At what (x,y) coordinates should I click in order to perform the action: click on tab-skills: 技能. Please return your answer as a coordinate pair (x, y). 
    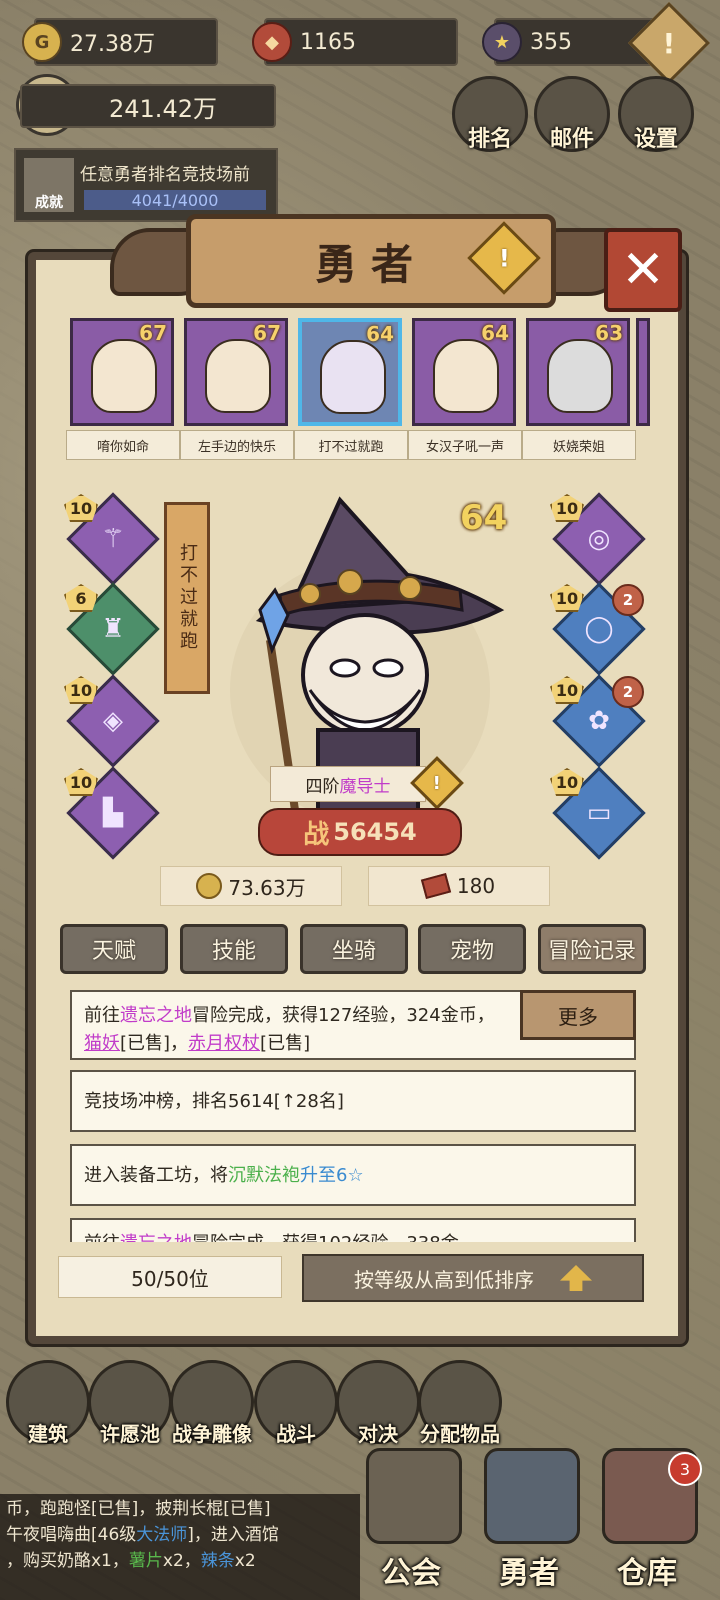
    Looking at the image, I should click on (234, 949).